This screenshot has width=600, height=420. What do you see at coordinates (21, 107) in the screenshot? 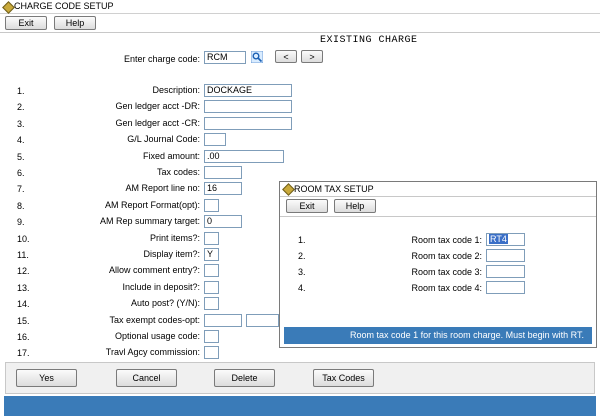
I see `form-row-number: 2.` at bounding box center [21, 107].